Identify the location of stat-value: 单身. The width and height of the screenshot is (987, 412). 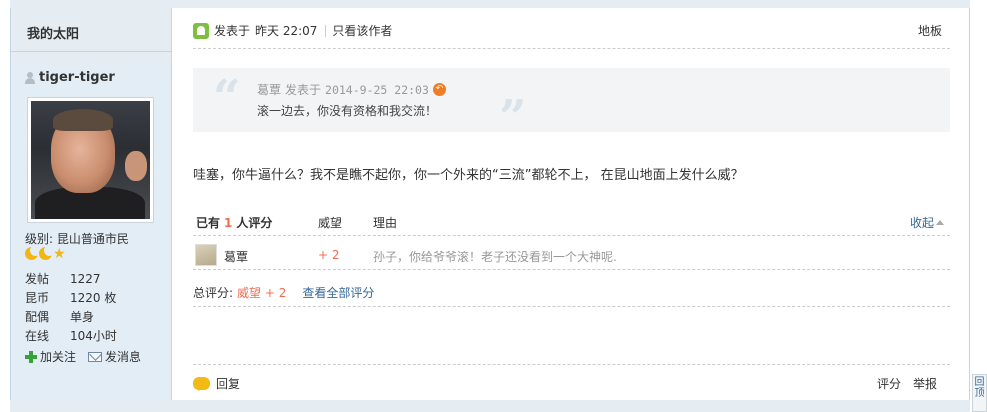
(82, 317).